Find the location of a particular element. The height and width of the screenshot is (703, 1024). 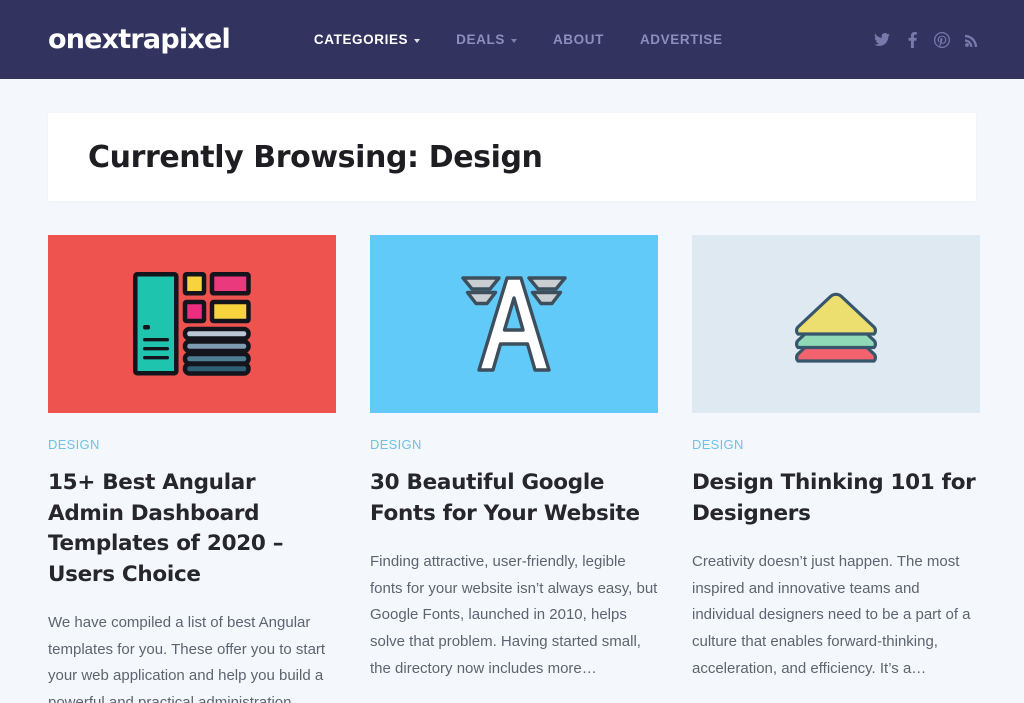

nav-label-categories: CATEGORIES is located at coordinates (361, 39).